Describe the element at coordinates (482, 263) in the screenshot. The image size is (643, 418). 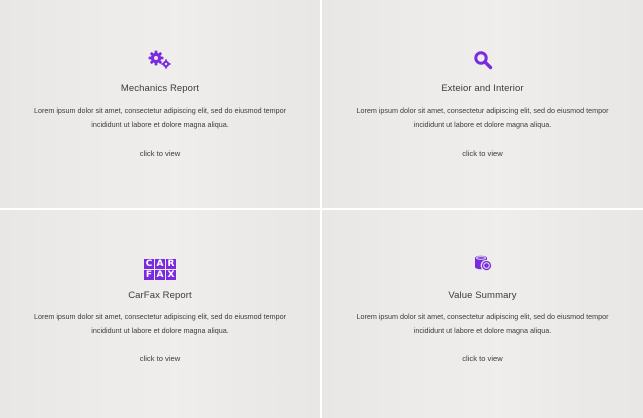
I see `coins-icon` at that location.